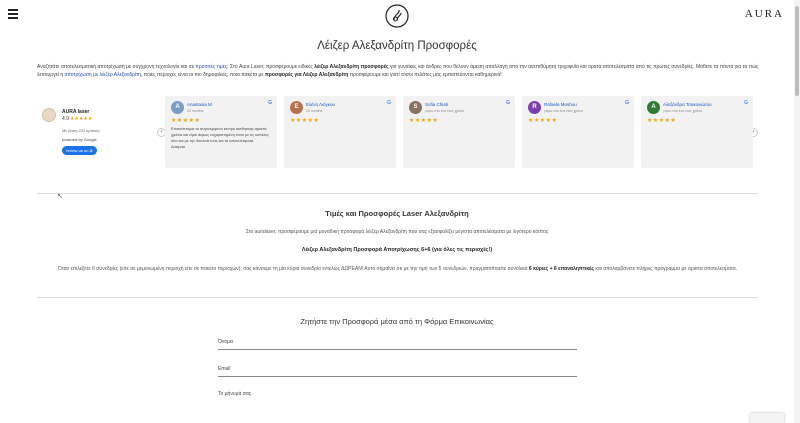 This screenshot has height=423, width=800. What do you see at coordinates (415, 107) in the screenshot?
I see `reviewer-avatar: S` at bounding box center [415, 107].